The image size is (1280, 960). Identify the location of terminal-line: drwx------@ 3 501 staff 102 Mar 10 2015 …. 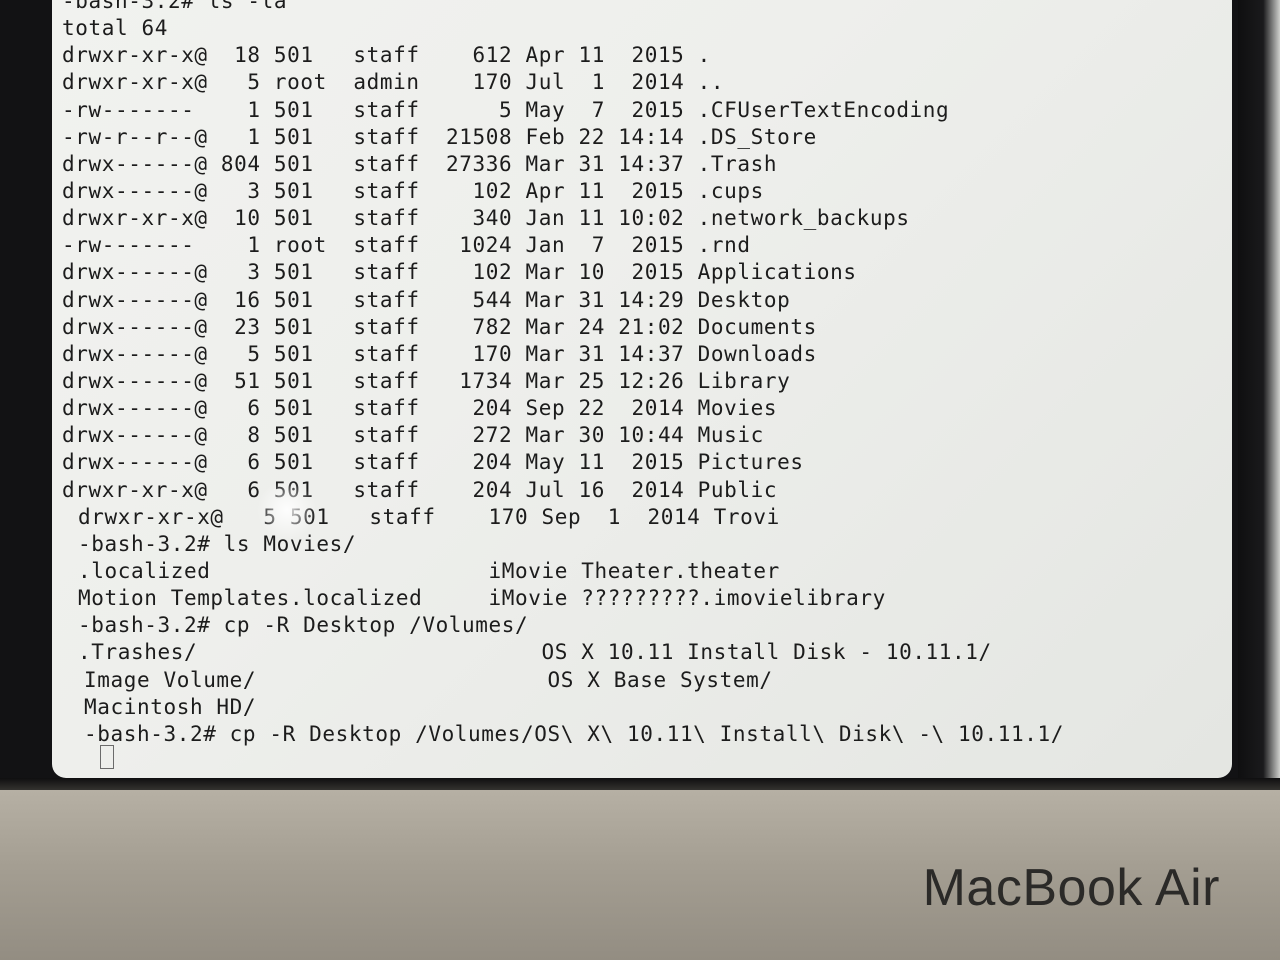
(459, 272).